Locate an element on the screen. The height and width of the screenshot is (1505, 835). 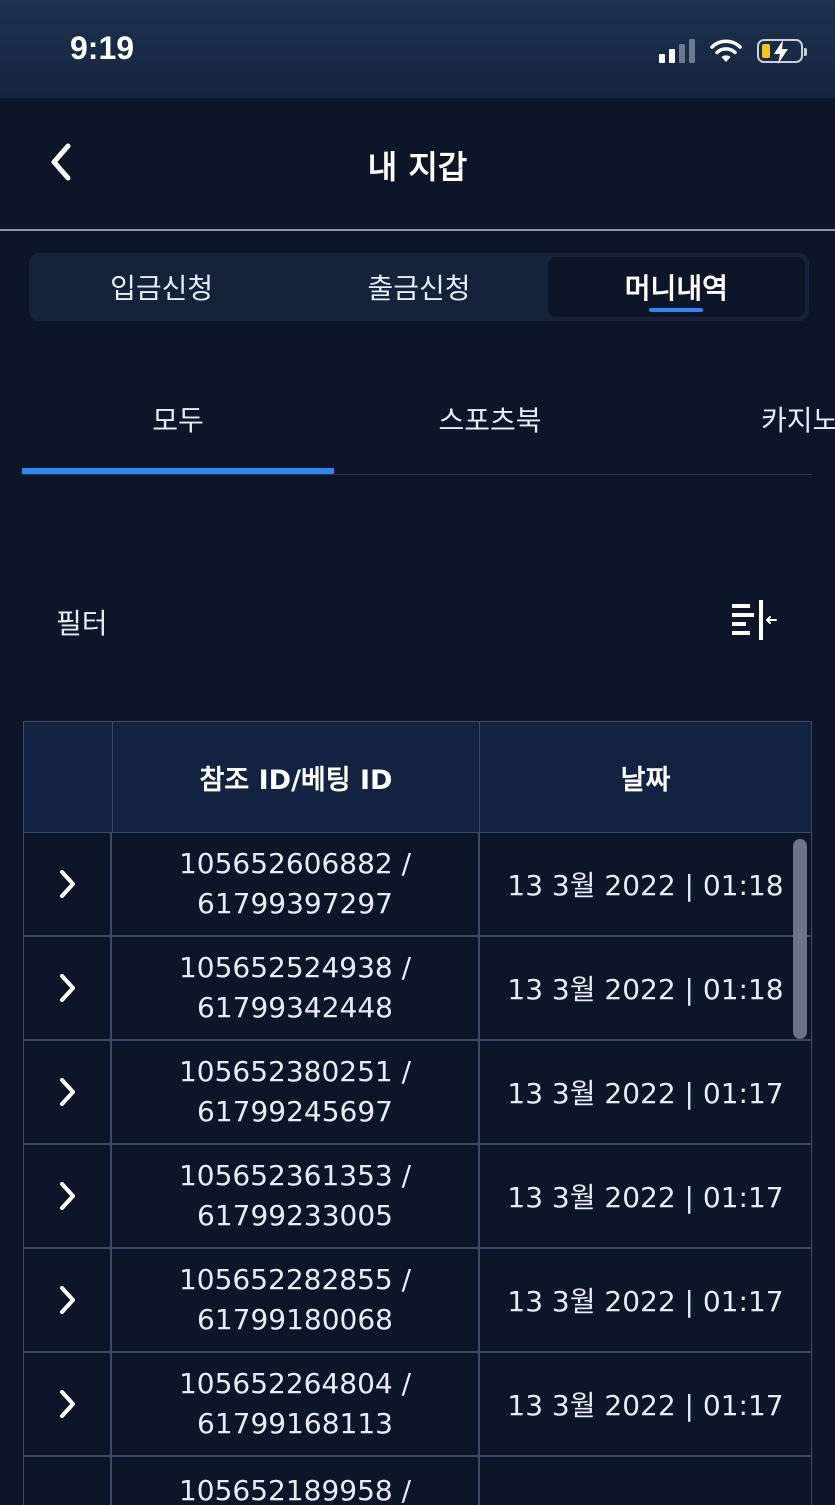
tab-withdraw-request: 출금신청 is located at coordinates (418, 287).